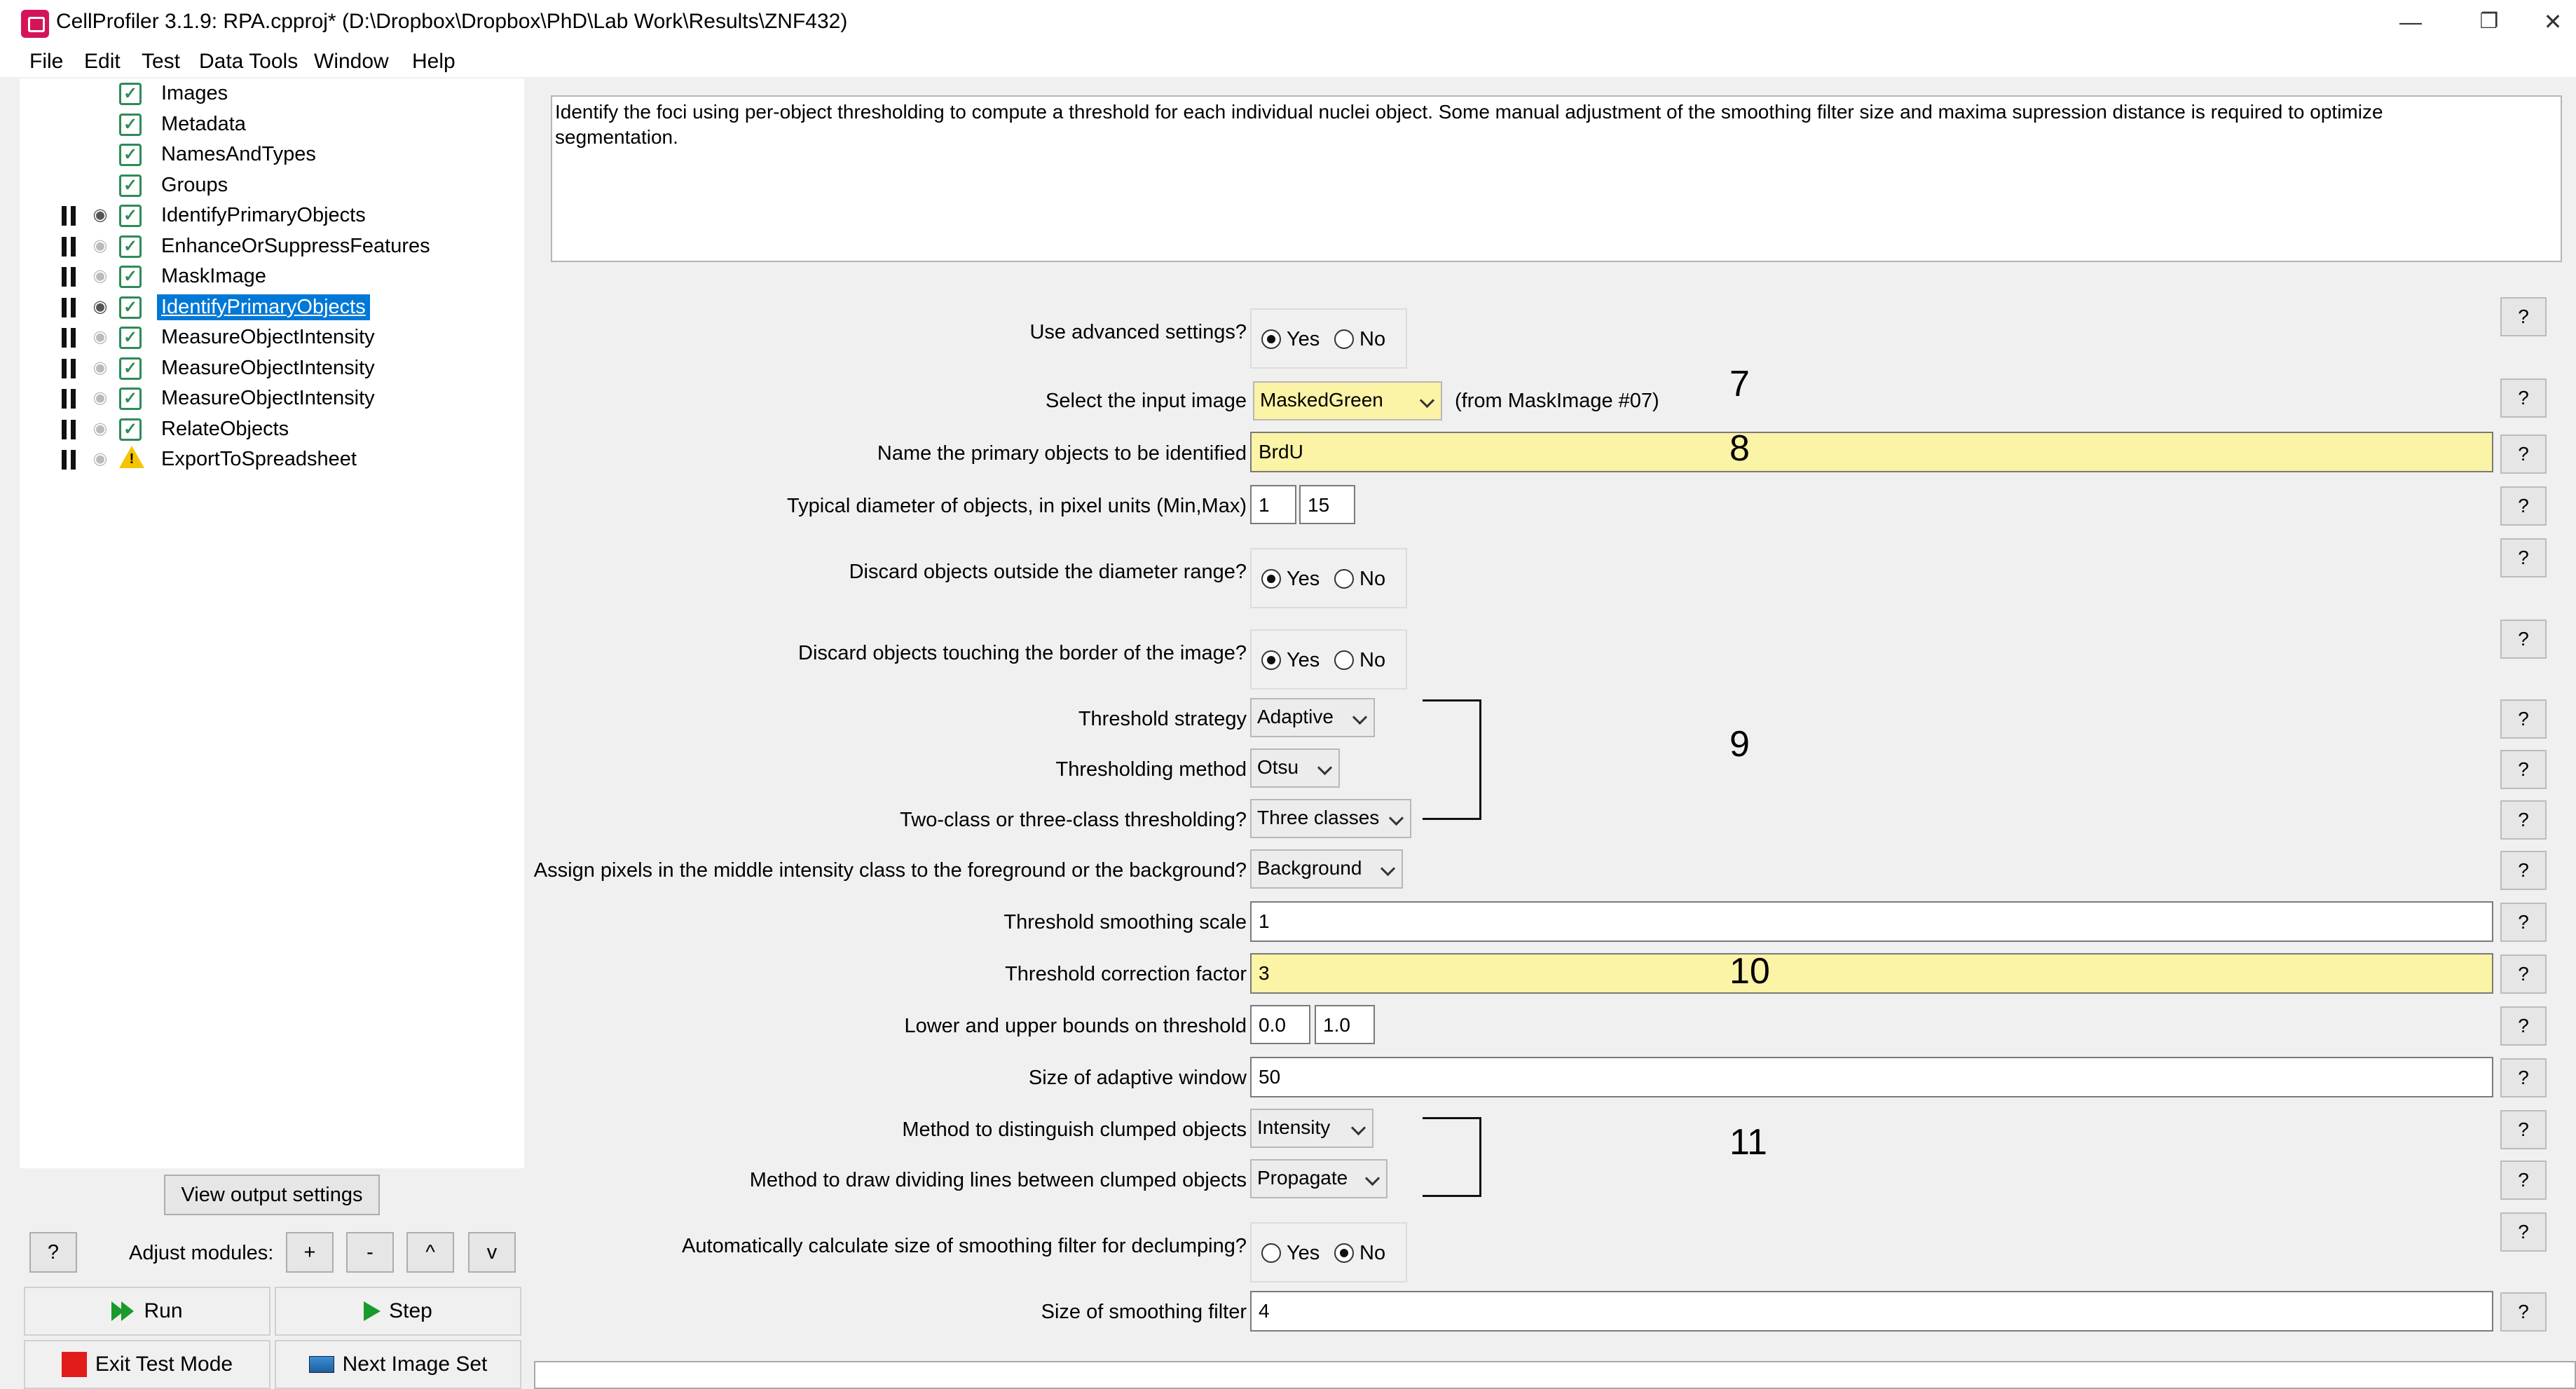 The image size is (2576, 1389). I want to click on thresholding-method-help-button: ?, so click(2523, 769).